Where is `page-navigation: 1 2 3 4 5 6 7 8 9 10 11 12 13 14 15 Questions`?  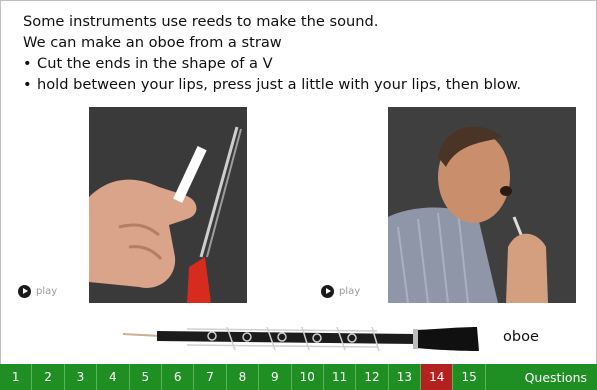
page-navigation: 1 2 3 4 5 6 7 8 9 10 11 12 13 14 15 Questions is located at coordinates (298, 377).